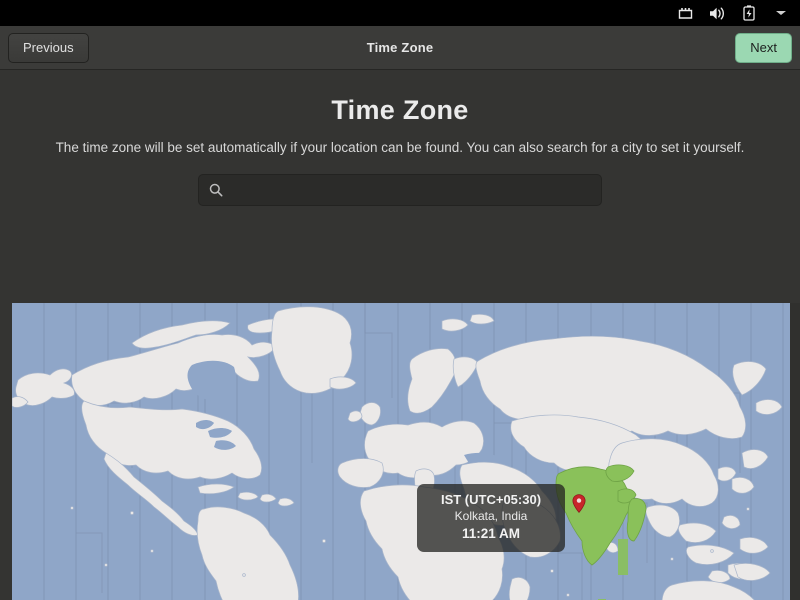  I want to click on window-header-bar: Previous Time Zone Next, so click(400, 48).